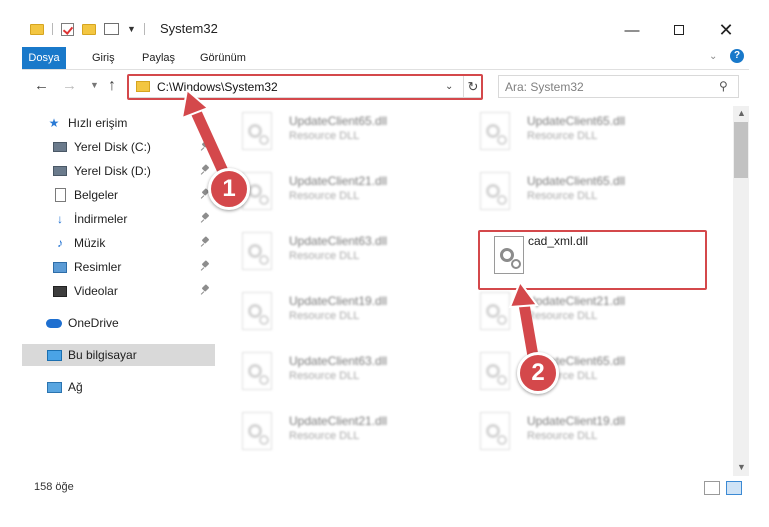  Describe the element at coordinates (712, 488) in the screenshot. I see `details-view-icon` at that location.